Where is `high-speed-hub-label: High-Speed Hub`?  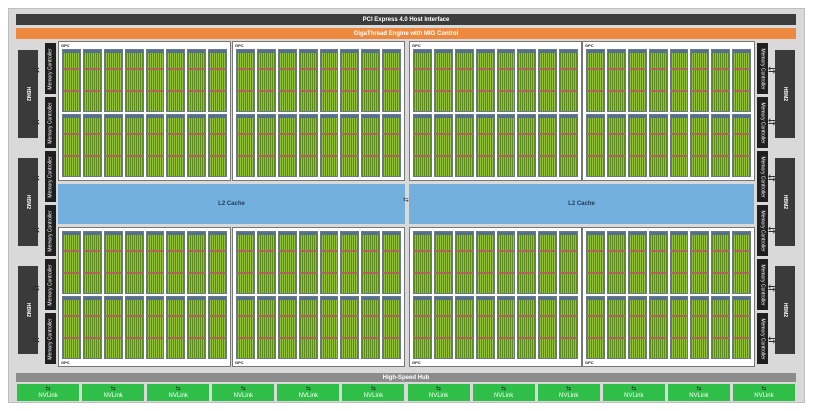
high-speed-hub-label: High-Speed Hub is located at coordinates (406, 377).